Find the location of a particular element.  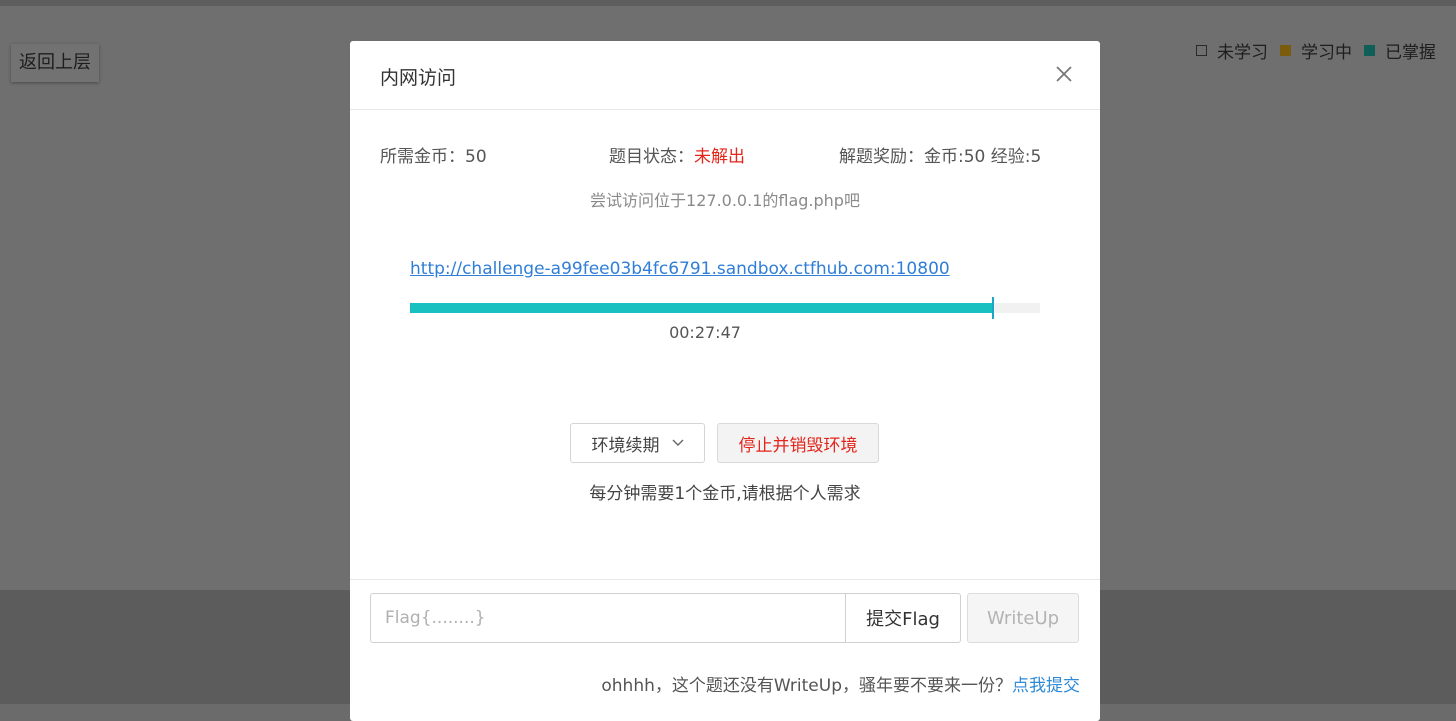

renew-environment-dropdown: 环境续期 is located at coordinates (637, 443).